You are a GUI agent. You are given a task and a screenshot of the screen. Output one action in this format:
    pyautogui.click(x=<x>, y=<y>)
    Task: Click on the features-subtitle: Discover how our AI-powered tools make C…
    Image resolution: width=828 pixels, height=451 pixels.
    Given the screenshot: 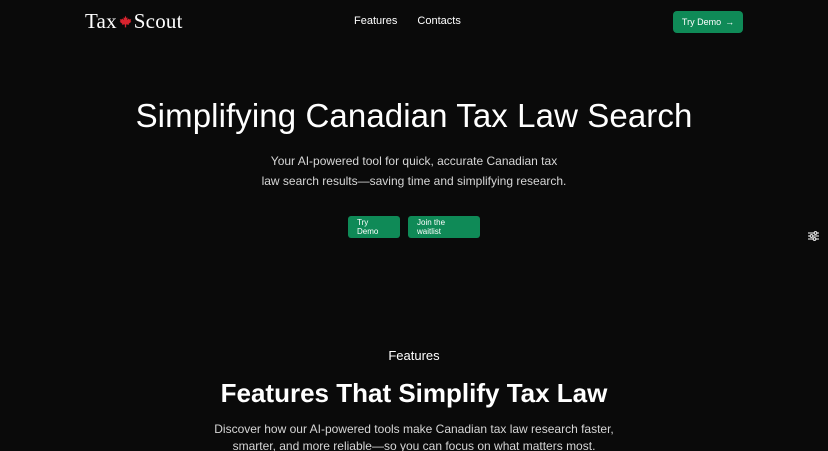 What is the action you would take?
    pyautogui.click(x=414, y=436)
    